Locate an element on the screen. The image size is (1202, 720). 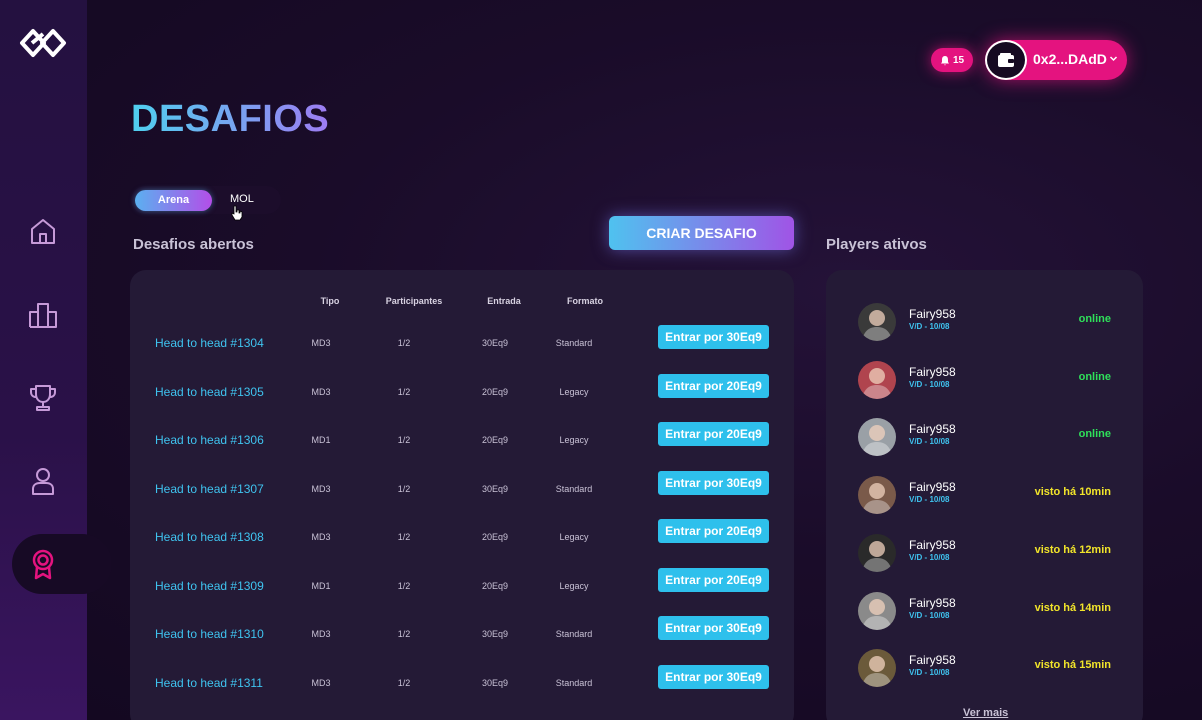
open-challenges-title: Desafios abertos is located at coordinates (193, 244).